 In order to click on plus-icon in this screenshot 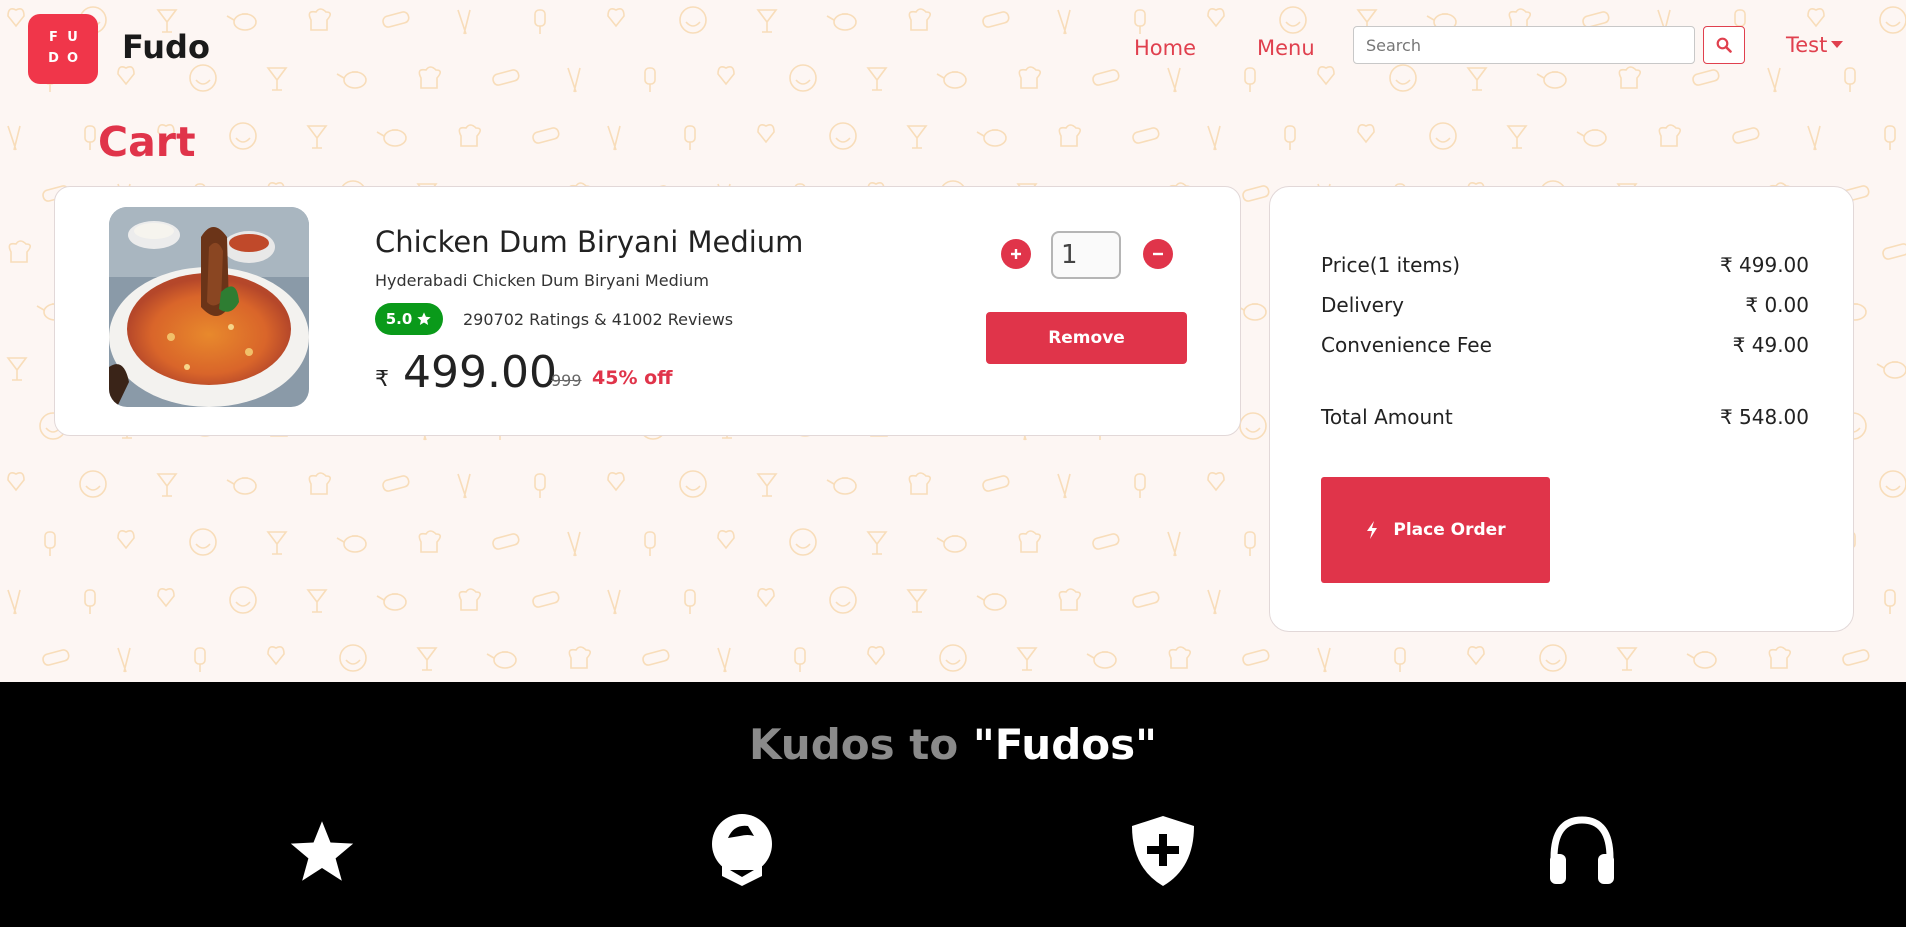, I will do `click(1016, 254)`.